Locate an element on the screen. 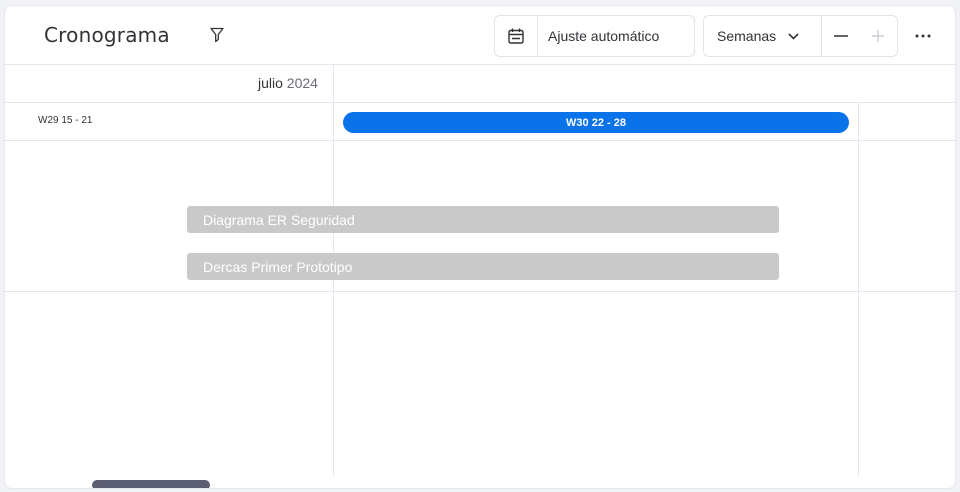 The width and height of the screenshot is (960, 492). more-options-button is located at coordinates (923, 36).